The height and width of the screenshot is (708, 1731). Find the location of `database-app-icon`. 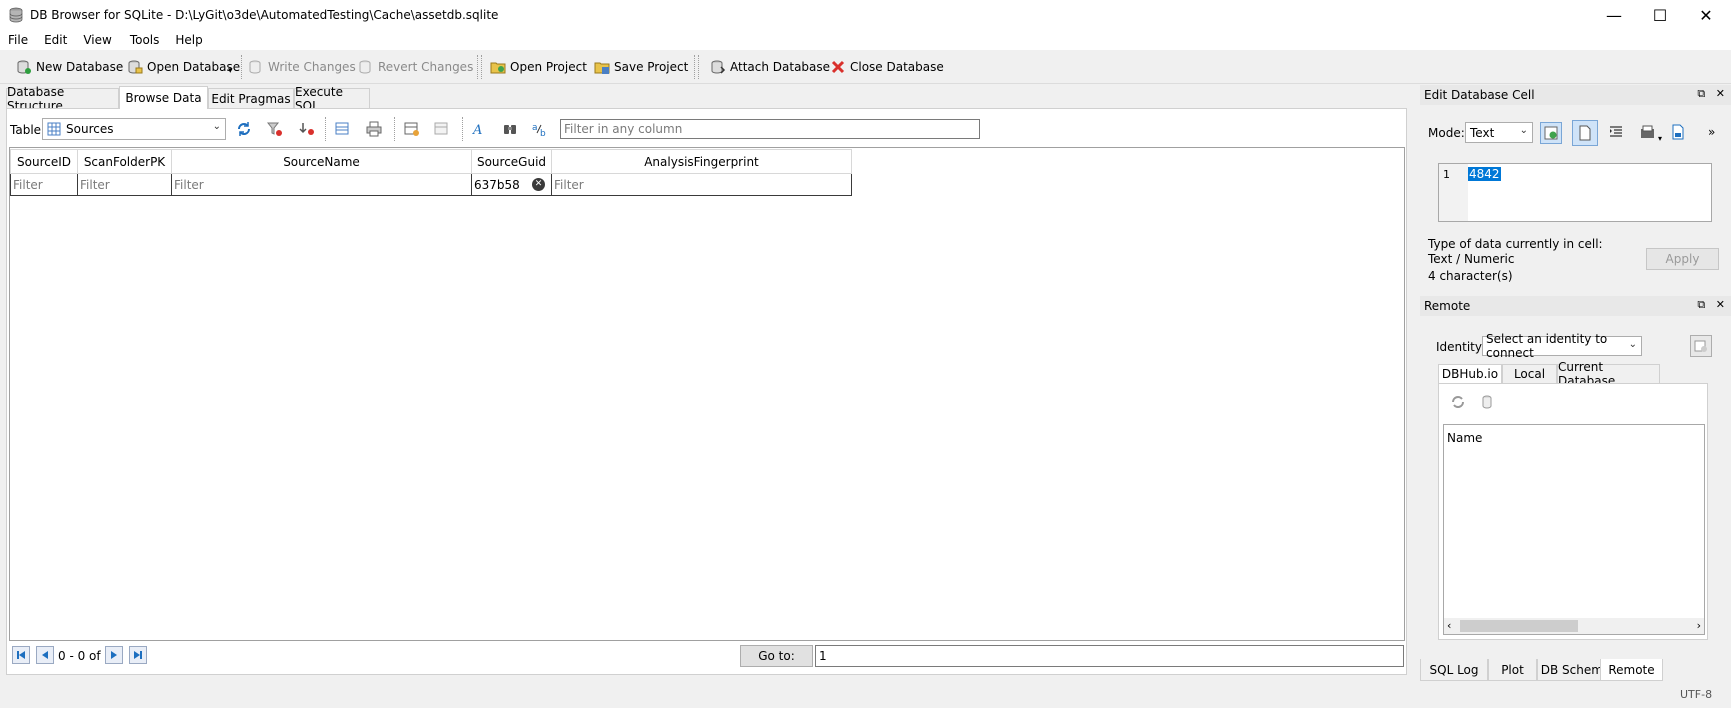

database-app-icon is located at coordinates (16, 15).